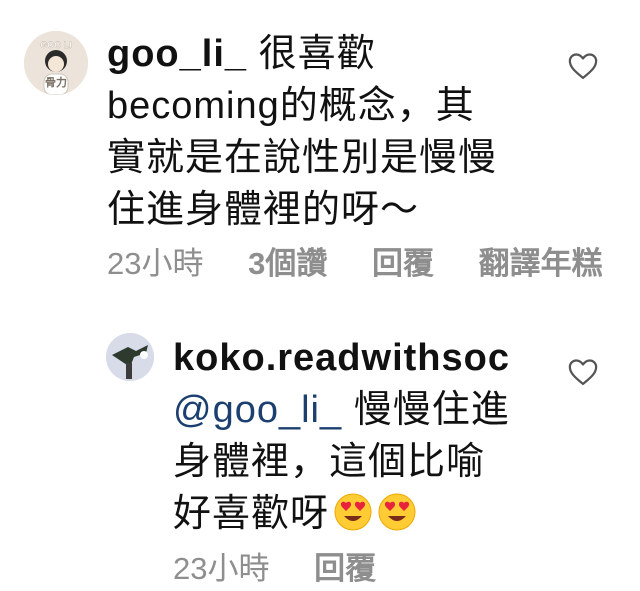 The height and width of the screenshot is (591, 640). What do you see at coordinates (263, 210) in the screenshot?
I see `comment-text-line: 住進身體裡的呀～` at bounding box center [263, 210].